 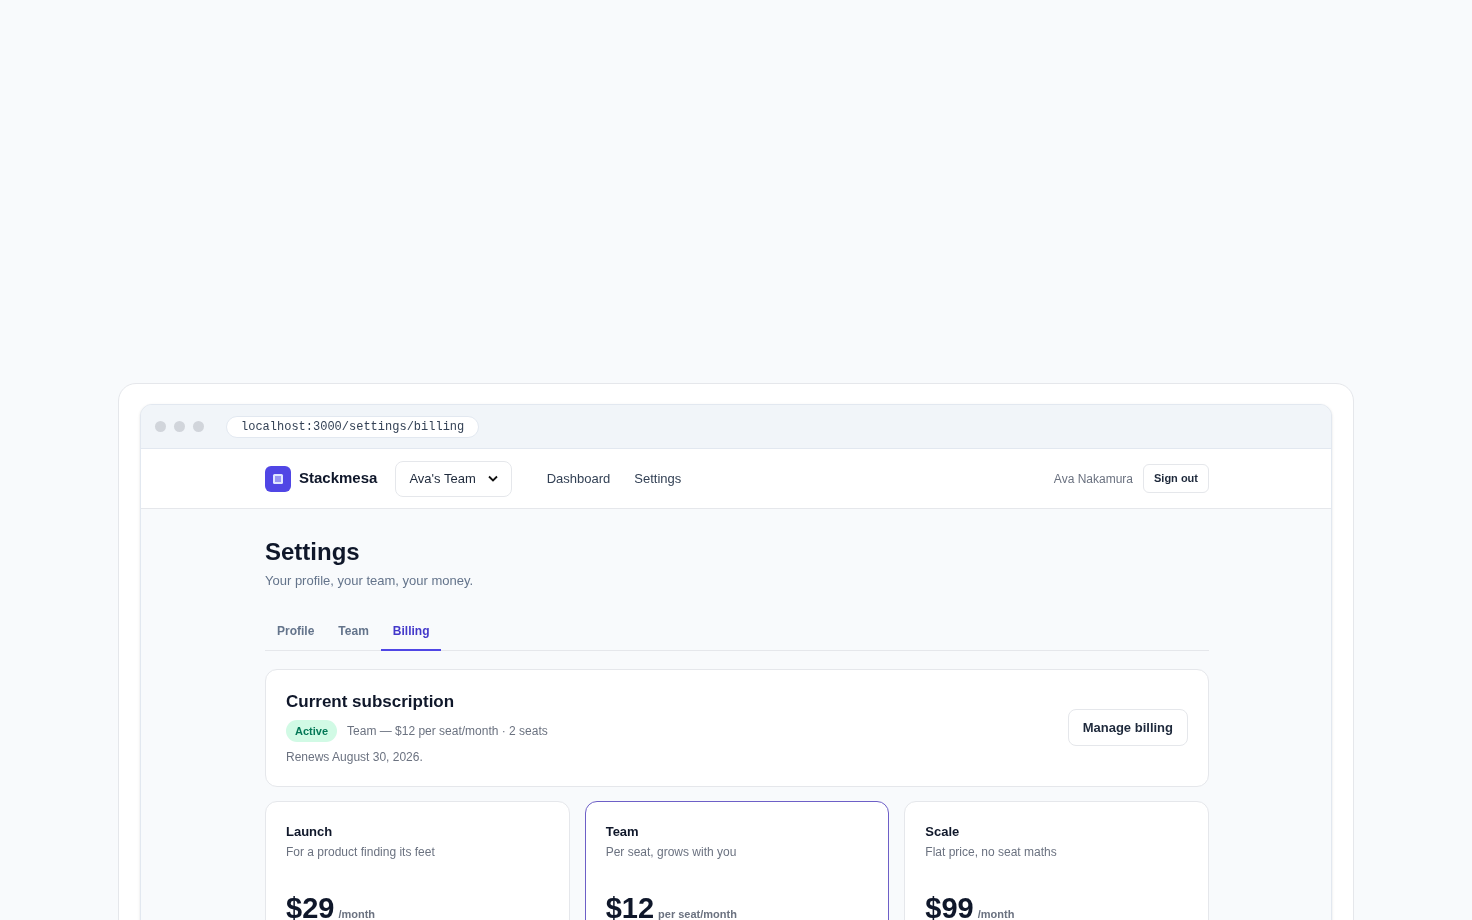 What do you see at coordinates (1127, 727) in the screenshot?
I see `manage-billing-button: Manage billing` at bounding box center [1127, 727].